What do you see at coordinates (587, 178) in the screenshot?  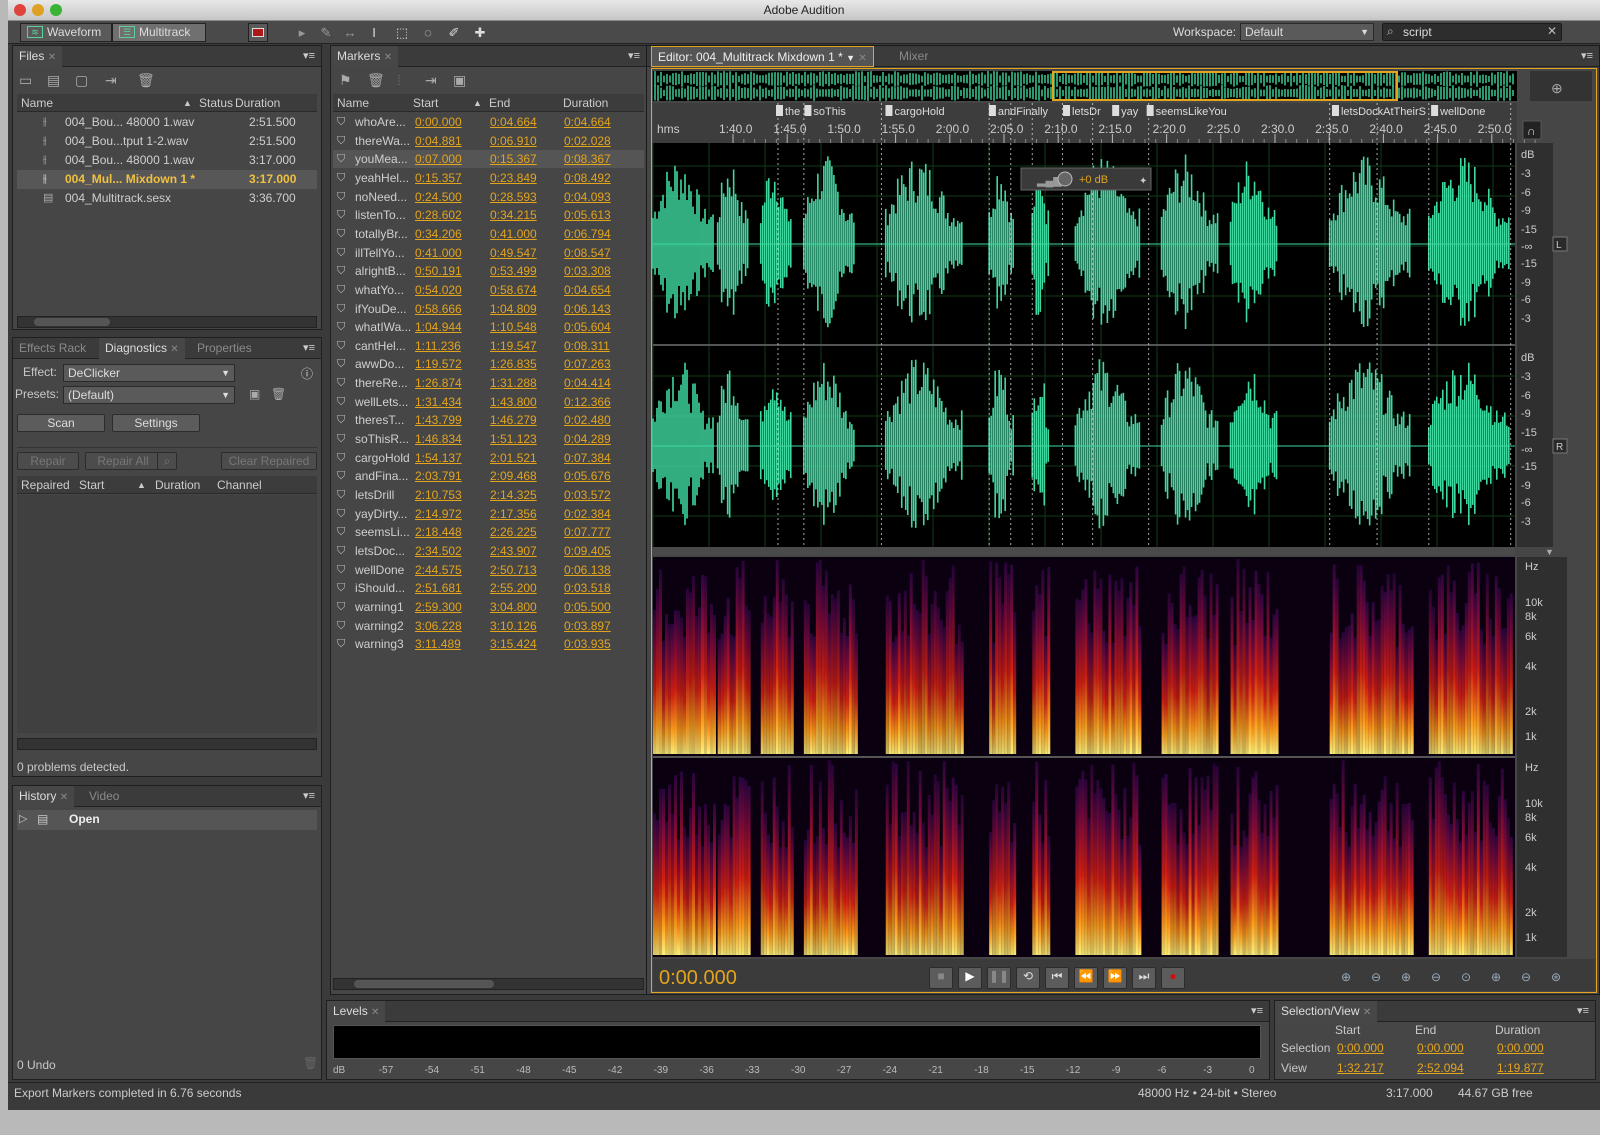 I see `marker-duration: 0:08.492` at bounding box center [587, 178].